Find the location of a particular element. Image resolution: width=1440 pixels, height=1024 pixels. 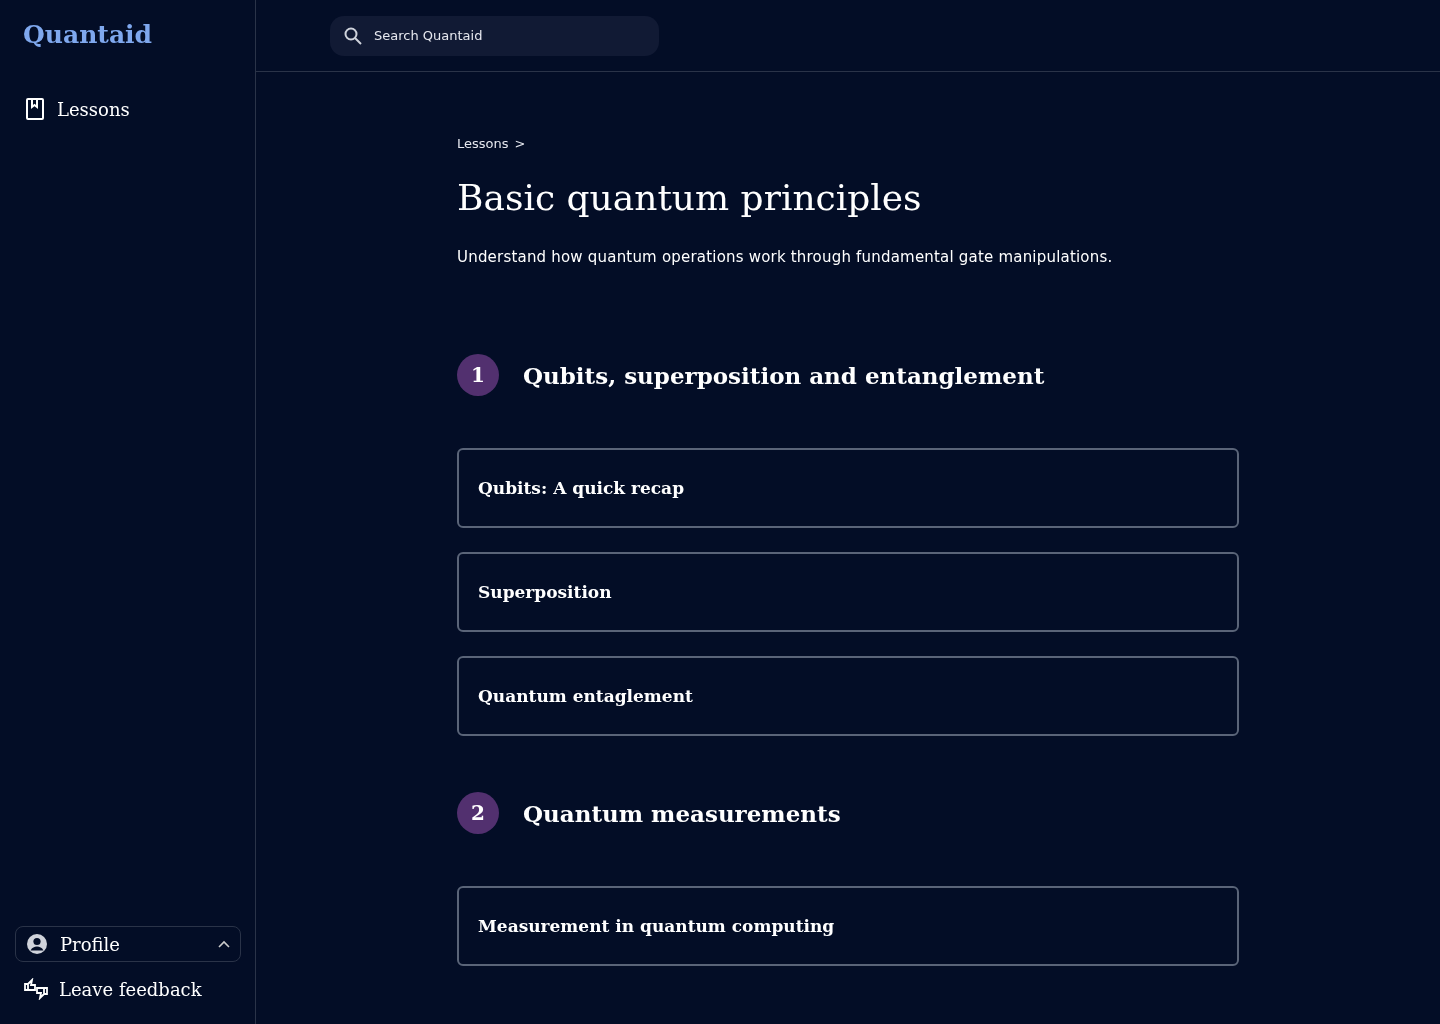

page-description: Understand how quantum operations work through fundamental gate manipulations. is located at coordinates (785, 257).